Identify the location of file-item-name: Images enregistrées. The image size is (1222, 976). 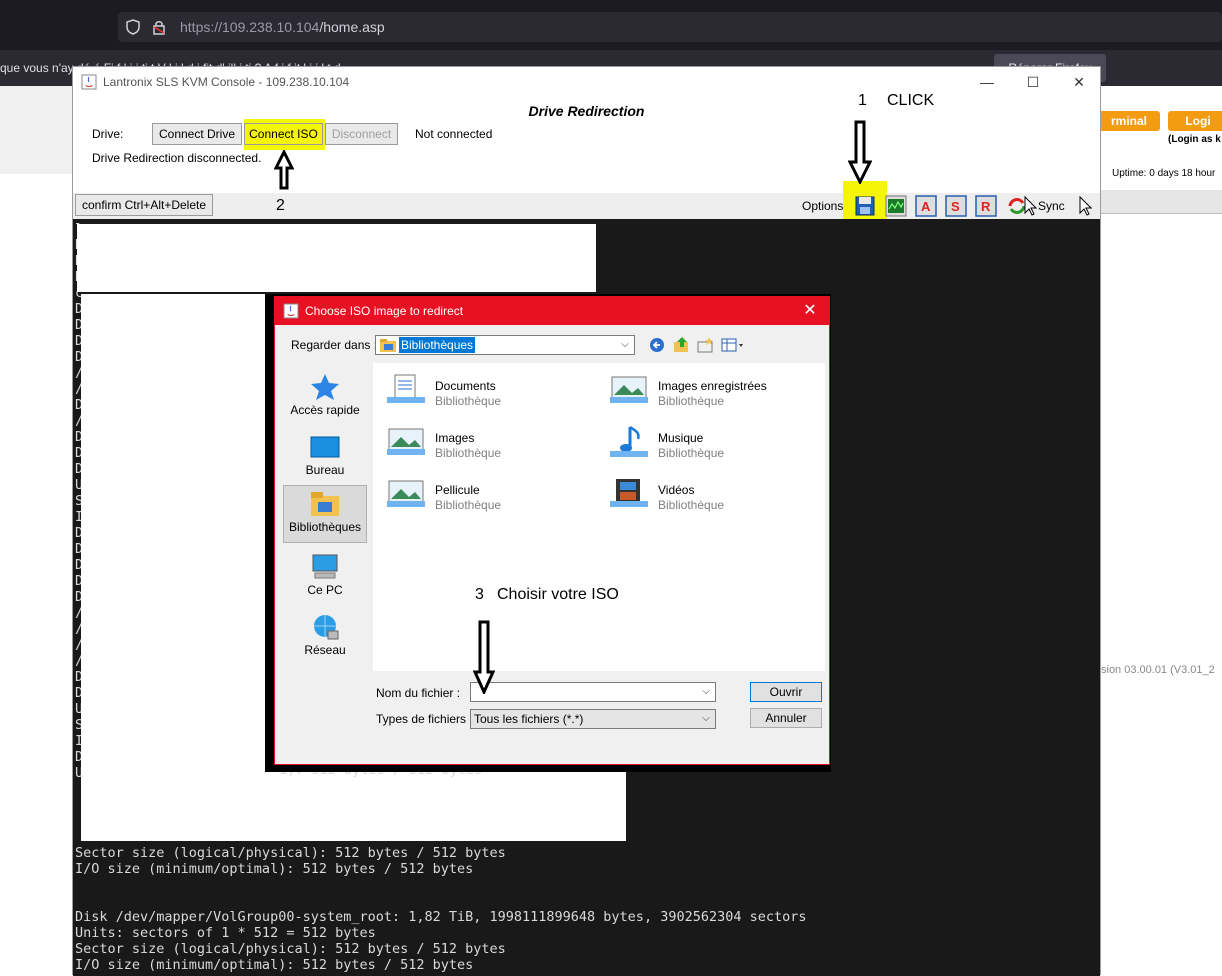
(712, 386).